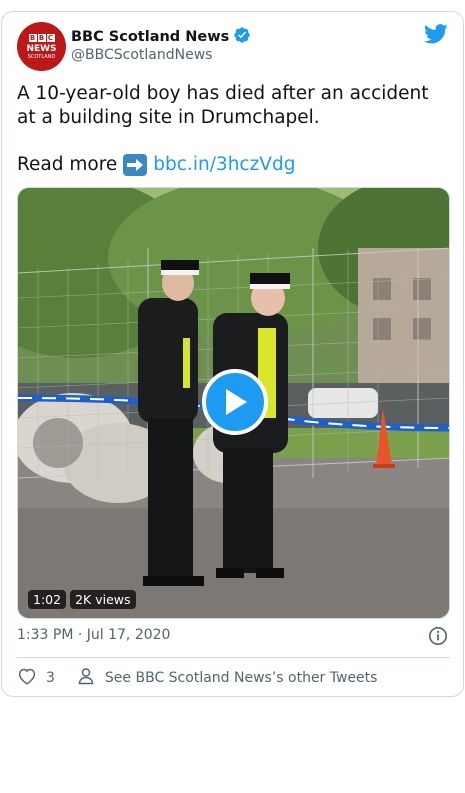 The width and height of the screenshot is (465, 793). Describe the element at coordinates (233, 657) in the screenshot. I see `divider` at that location.